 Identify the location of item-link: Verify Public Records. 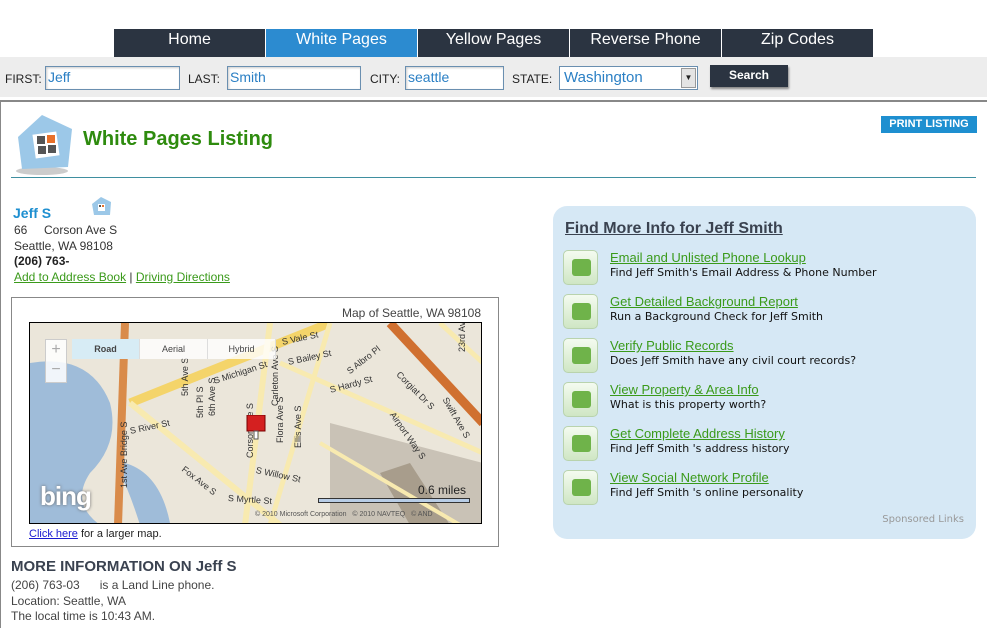
(672, 345).